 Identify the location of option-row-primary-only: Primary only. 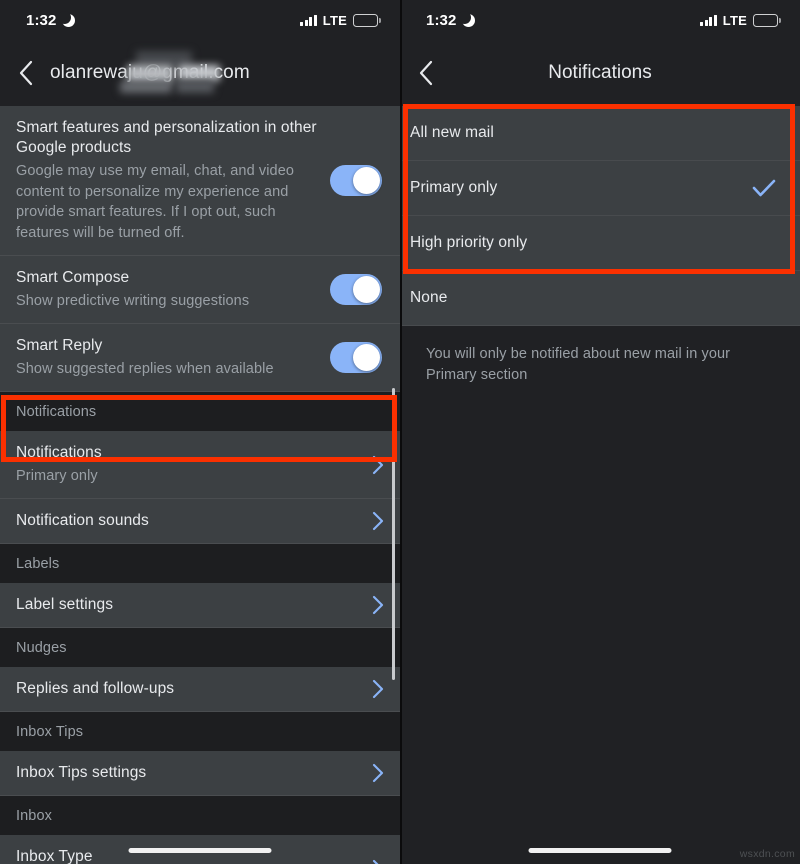
(600, 188).